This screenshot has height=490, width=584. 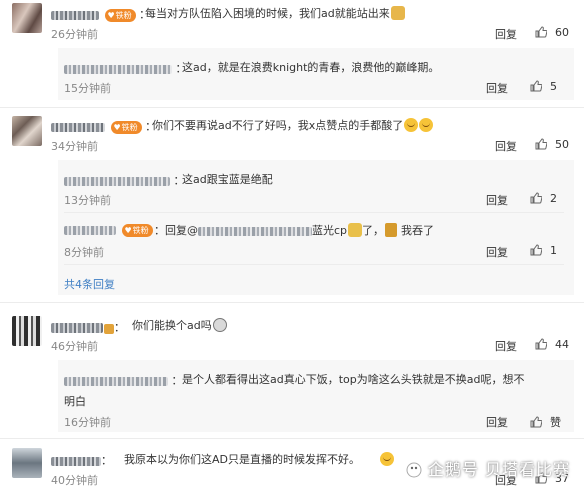 I want to click on comment-text: ：回复@ 蓝光cp 了， 我吞了, so click(x=294, y=230).